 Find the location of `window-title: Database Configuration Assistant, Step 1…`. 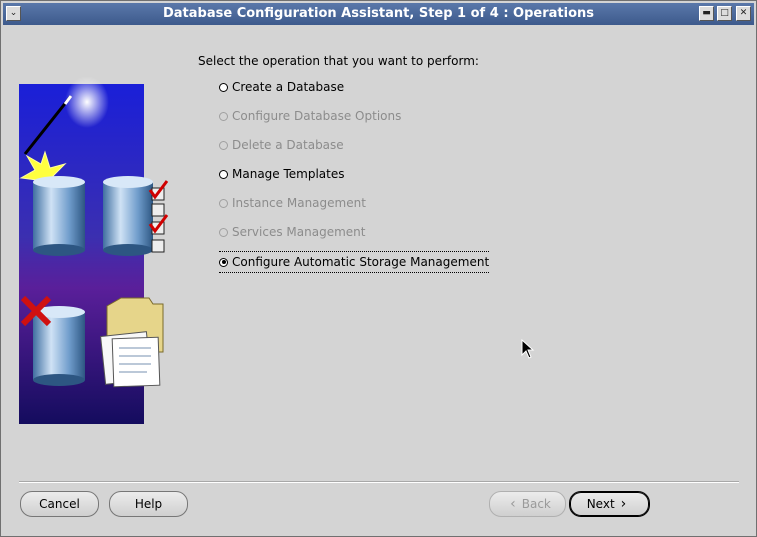

window-title: Database Configuration Assistant, Step 1… is located at coordinates (378, 13).